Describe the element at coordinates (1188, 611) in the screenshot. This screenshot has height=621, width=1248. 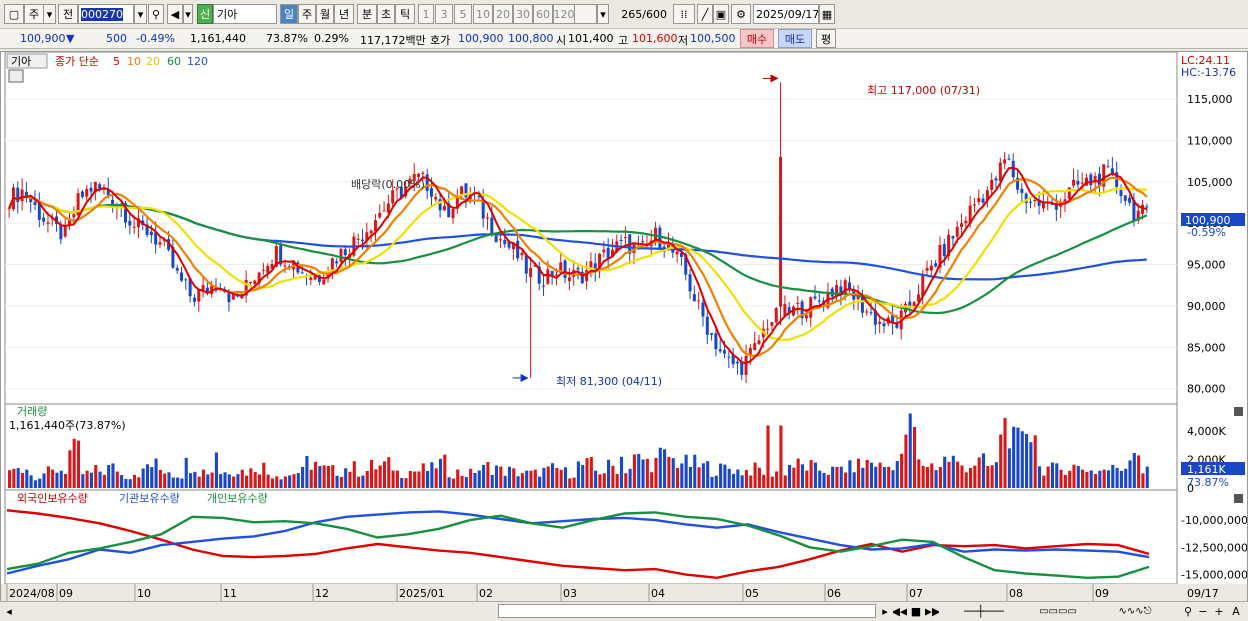
I see `magnifier-icon: ⚲` at that location.